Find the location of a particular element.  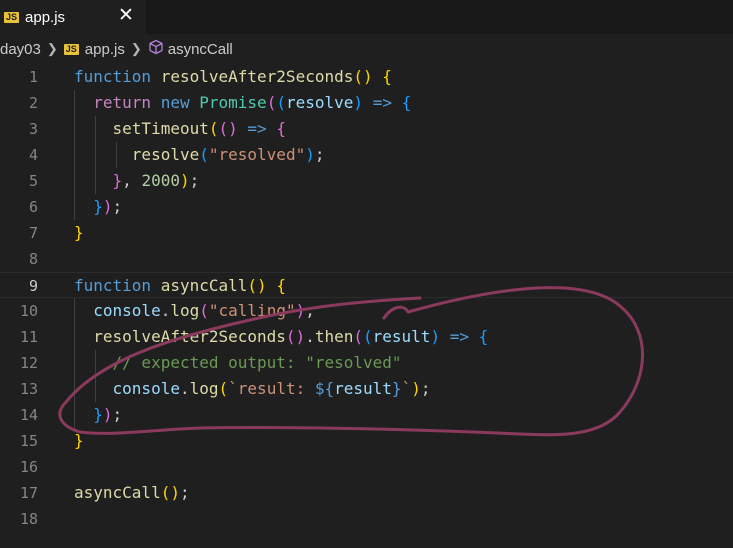

code-token: "resolved" is located at coordinates (257, 154).